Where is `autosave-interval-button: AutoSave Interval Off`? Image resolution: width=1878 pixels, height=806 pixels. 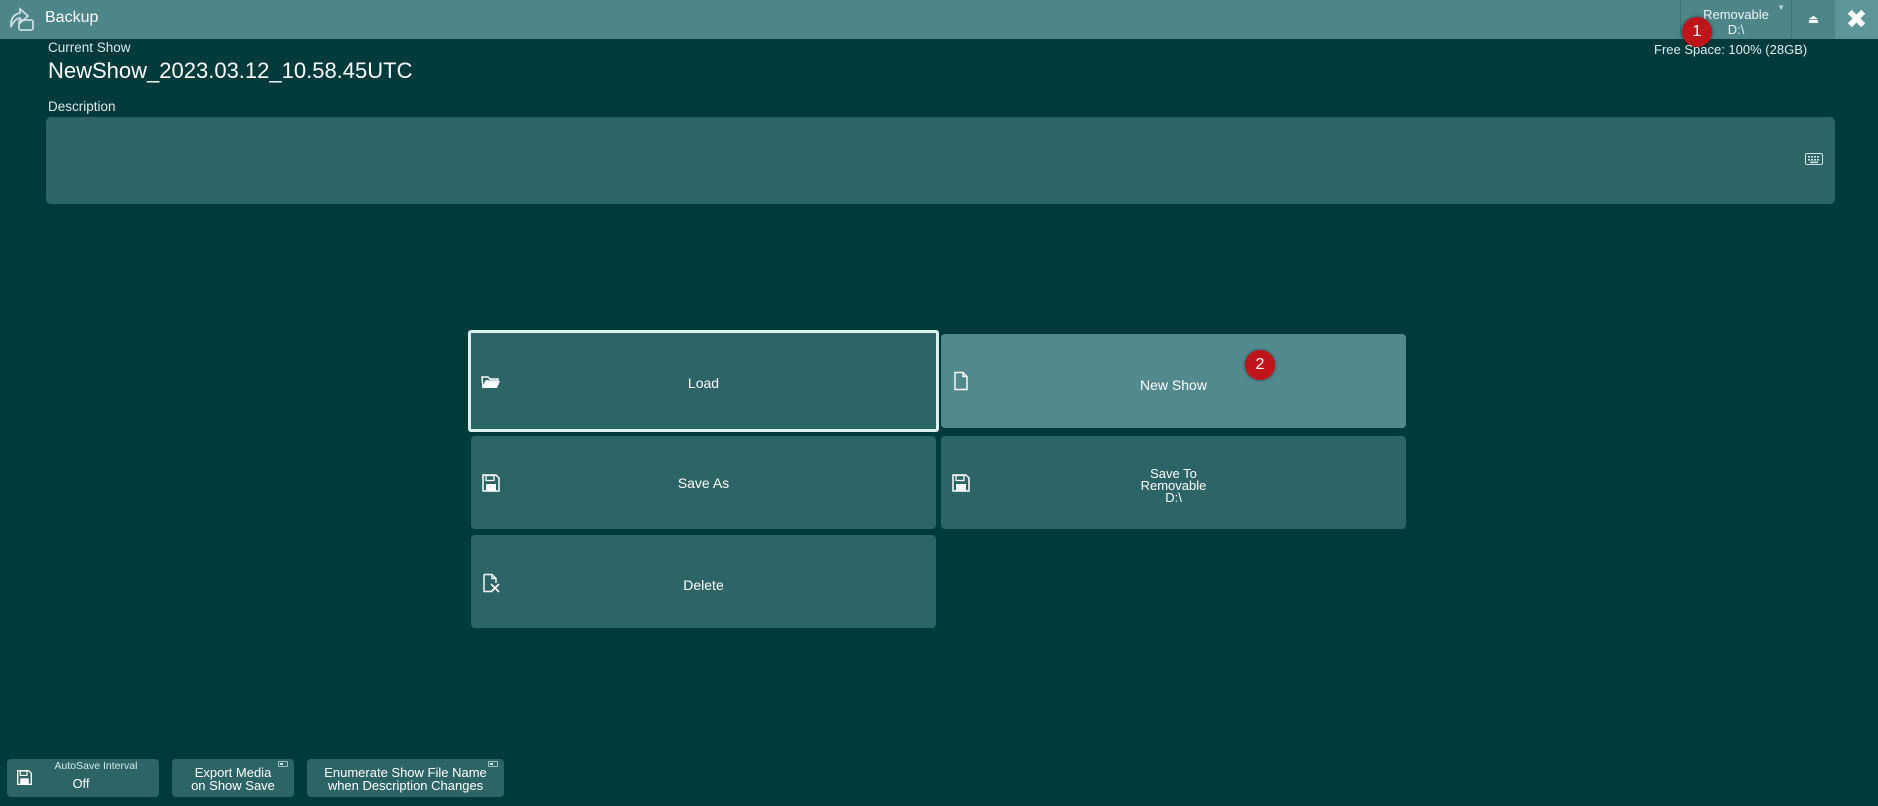 autosave-interval-button: AutoSave Interval Off is located at coordinates (83, 778).